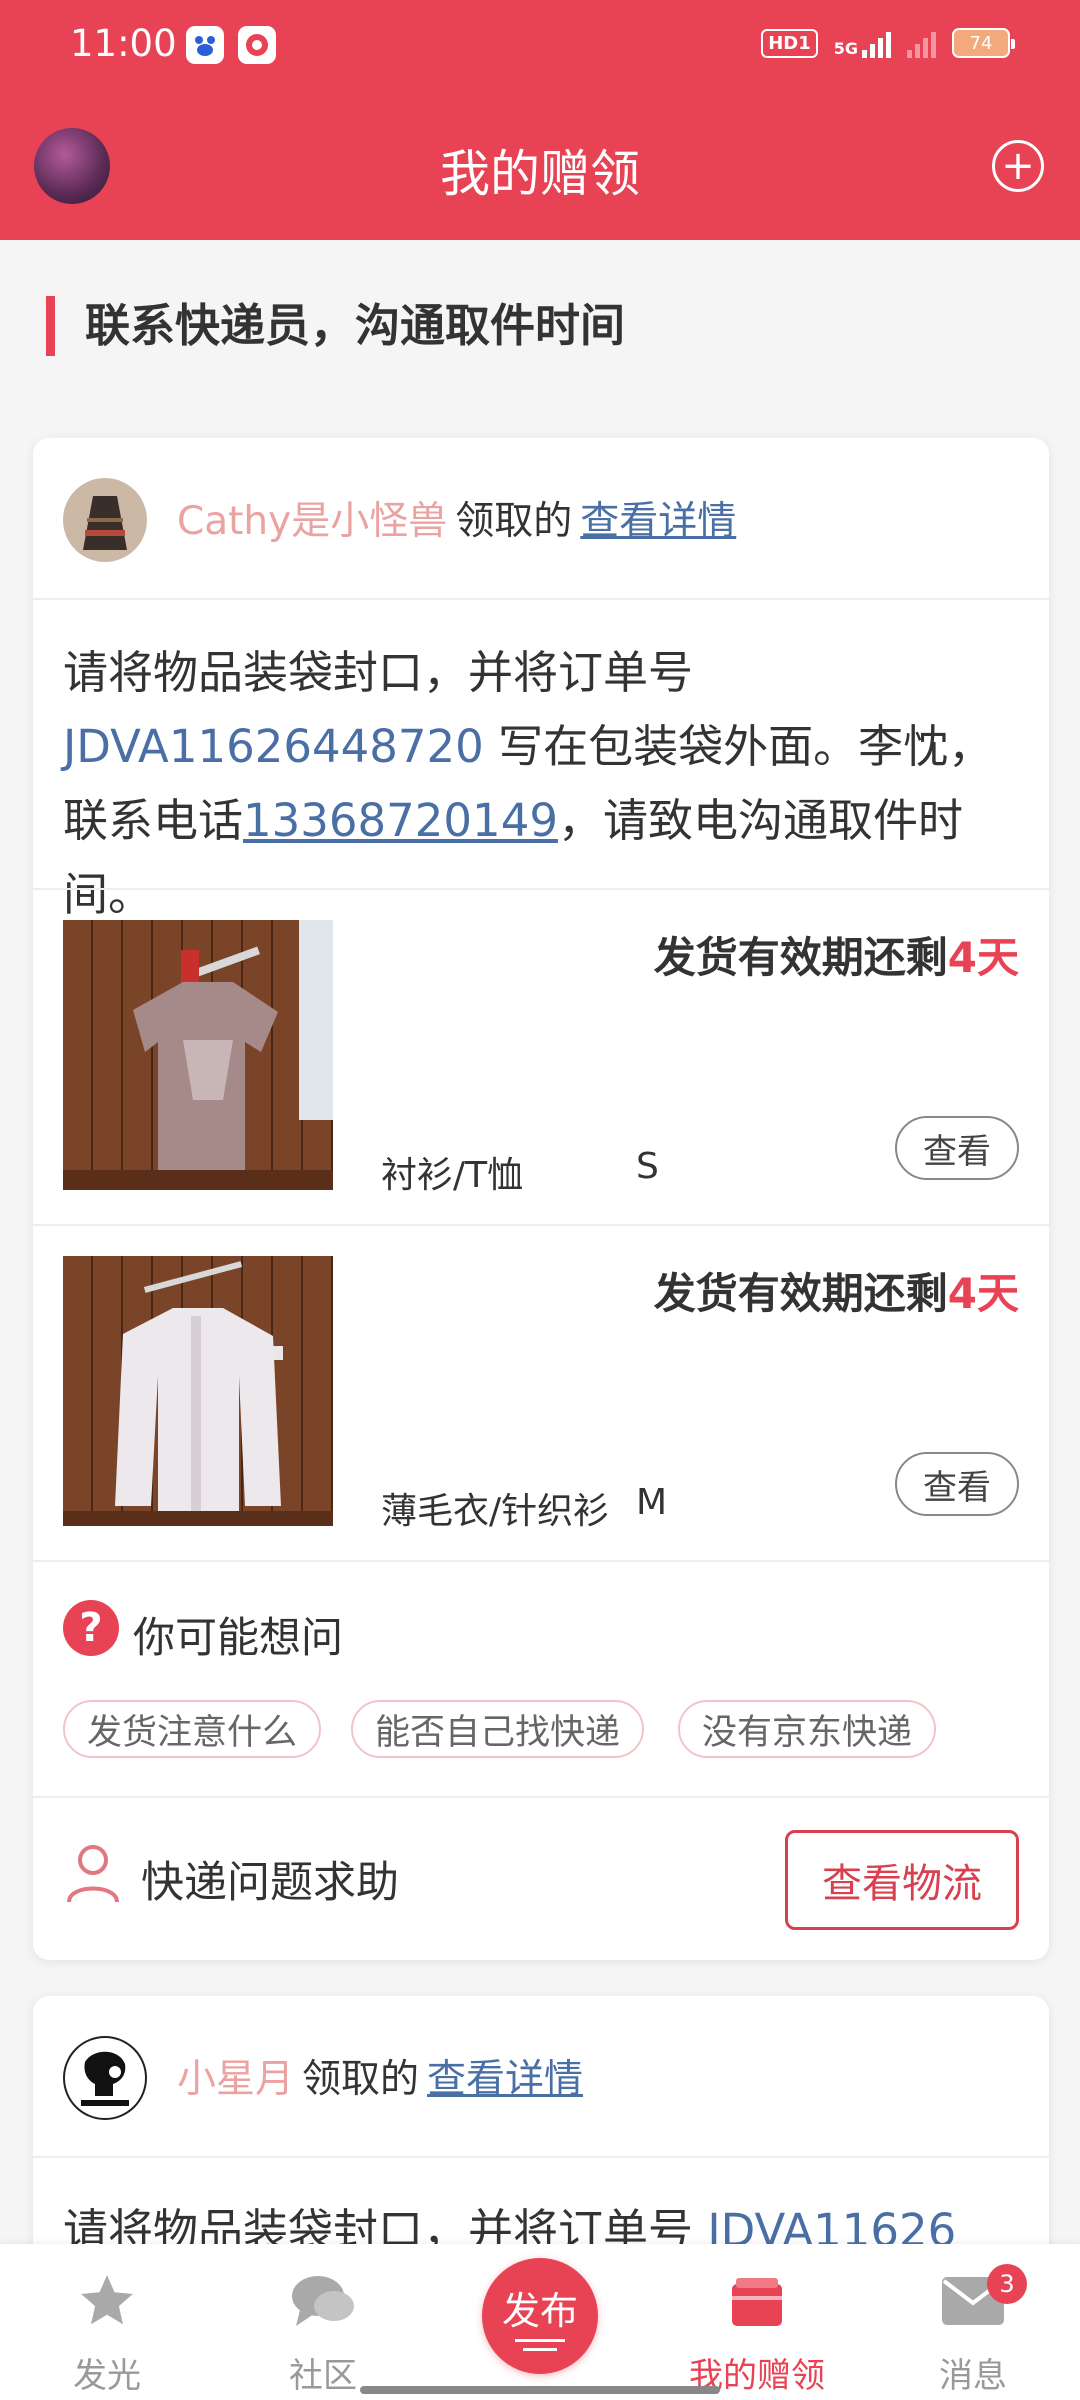  What do you see at coordinates (647, 1166) in the screenshot?
I see `item-size: S` at bounding box center [647, 1166].